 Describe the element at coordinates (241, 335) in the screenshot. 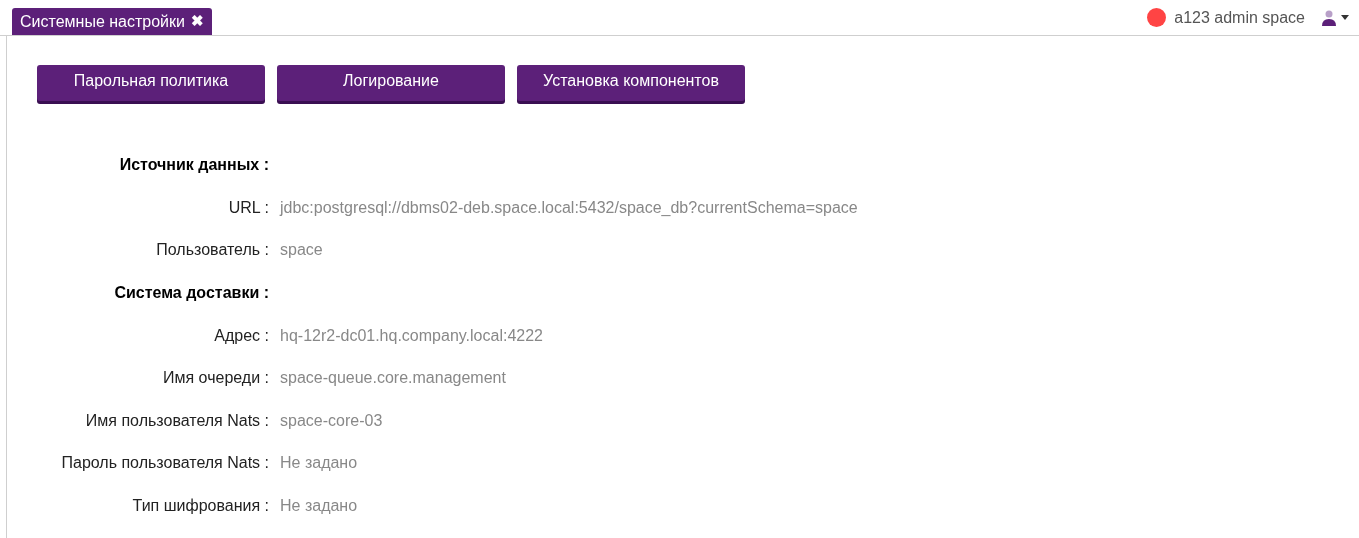

I see `field-label: Адрес :` at that location.